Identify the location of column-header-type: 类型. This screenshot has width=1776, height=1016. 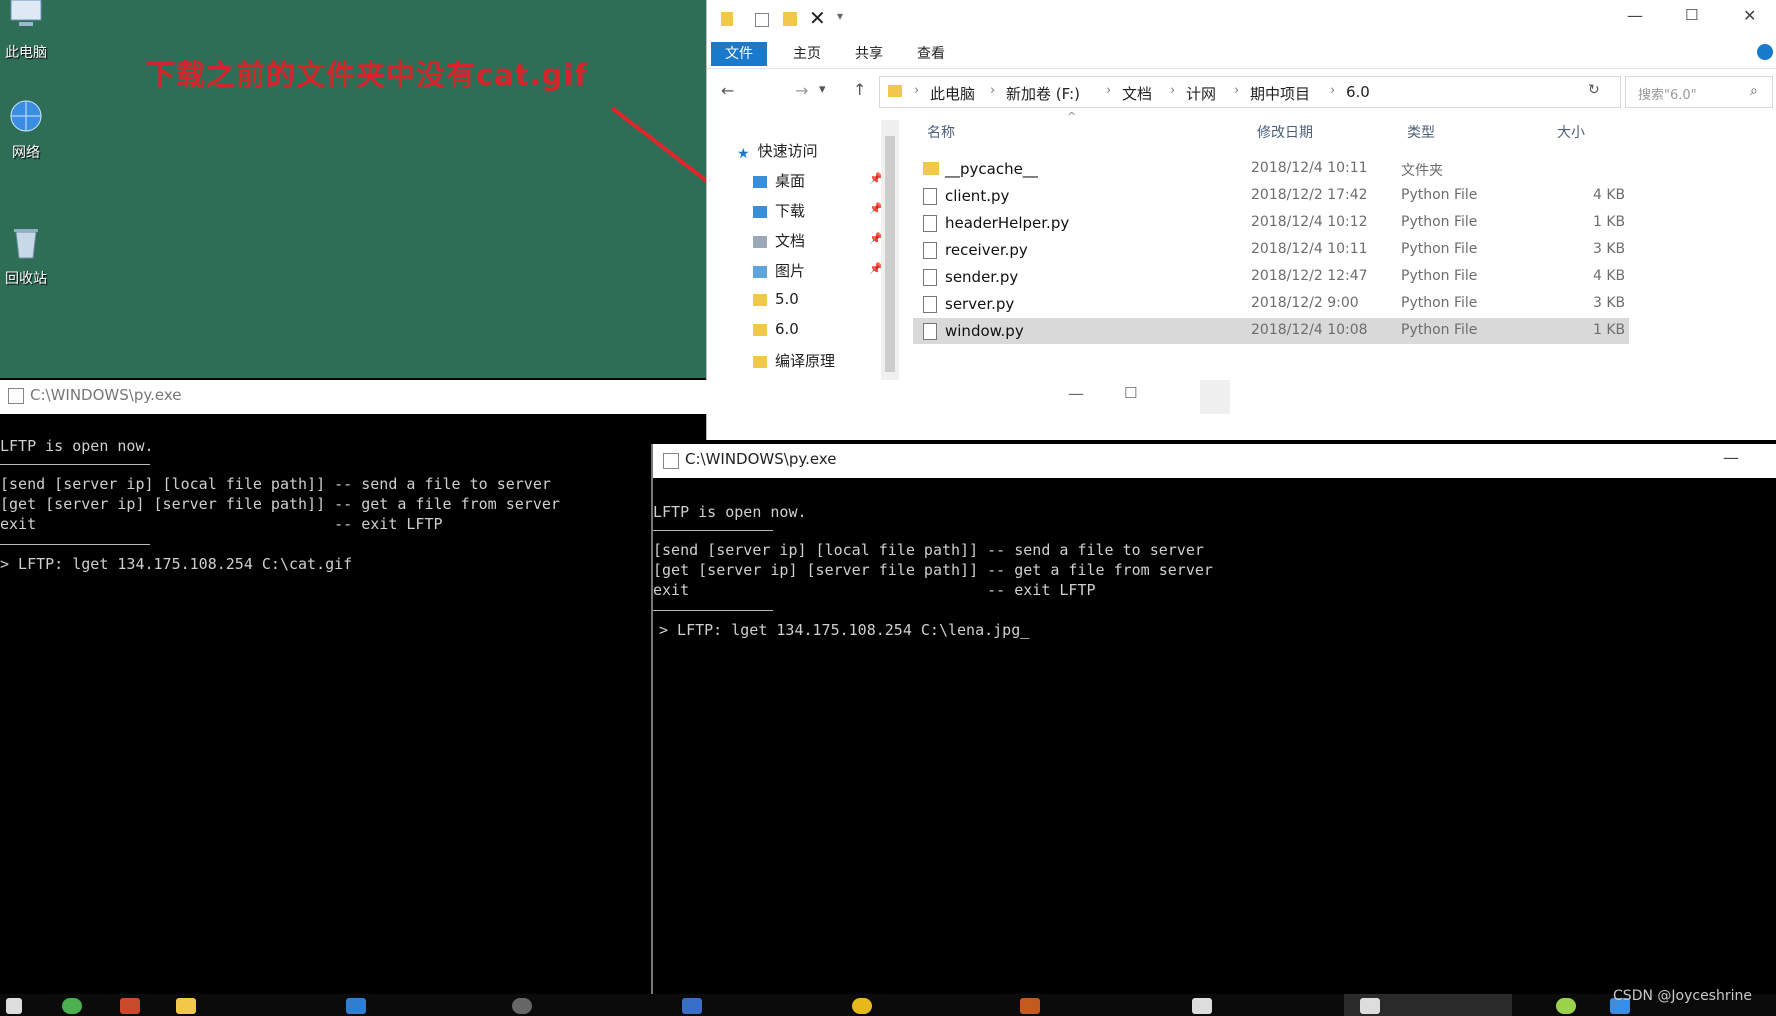
(1421, 132).